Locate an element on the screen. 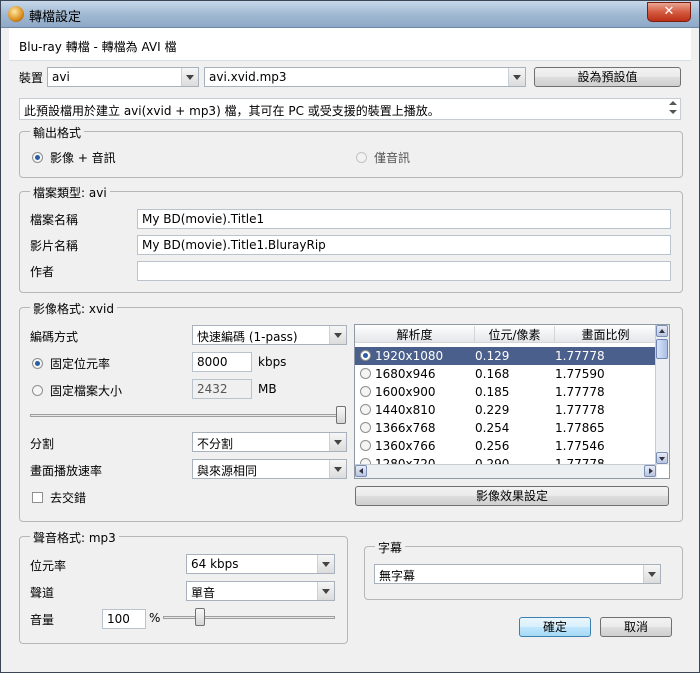 The height and width of the screenshot is (673, 700). cell-bits-per-pixel: 0.254 is located at coordinates (492, 428).